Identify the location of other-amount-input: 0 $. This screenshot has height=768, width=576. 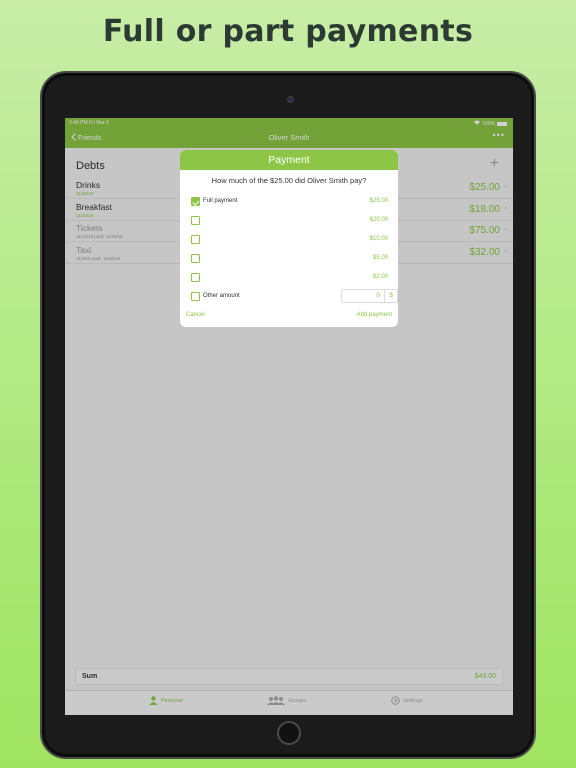
(369, 296).